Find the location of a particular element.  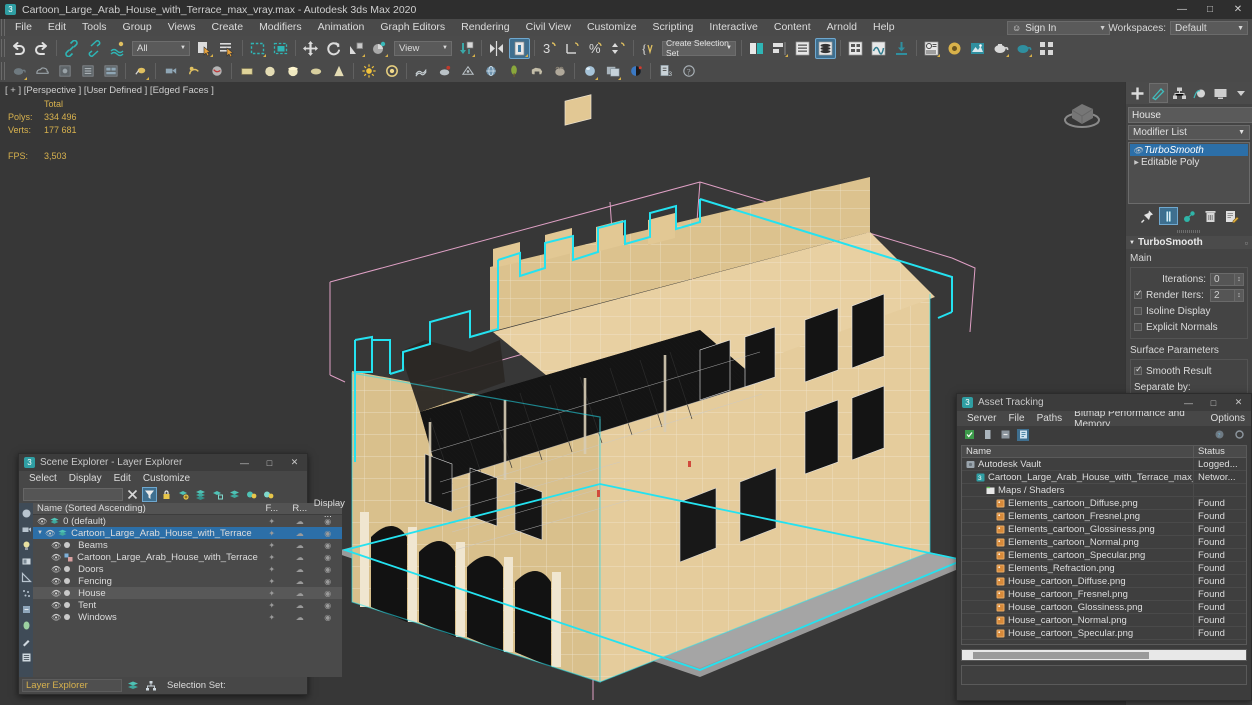

settings-icon is located at coordinates (1239, 435).